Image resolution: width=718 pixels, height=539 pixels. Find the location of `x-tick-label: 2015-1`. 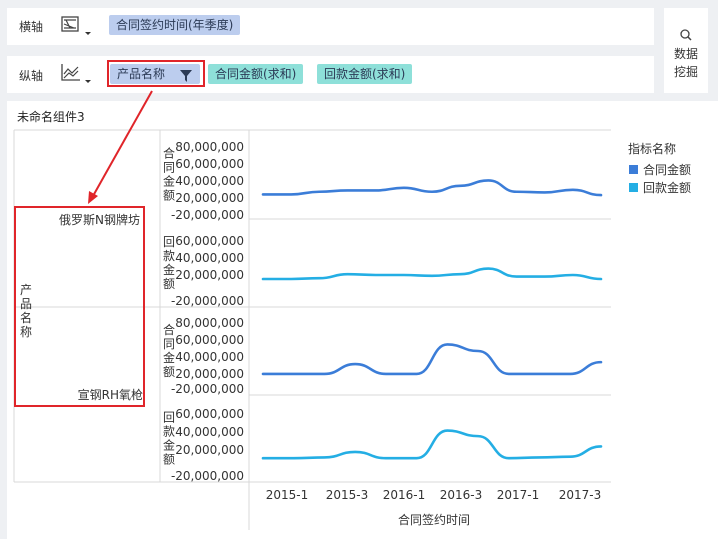

x-tick-label: 2015-1 is located at coordinates (287, 495).